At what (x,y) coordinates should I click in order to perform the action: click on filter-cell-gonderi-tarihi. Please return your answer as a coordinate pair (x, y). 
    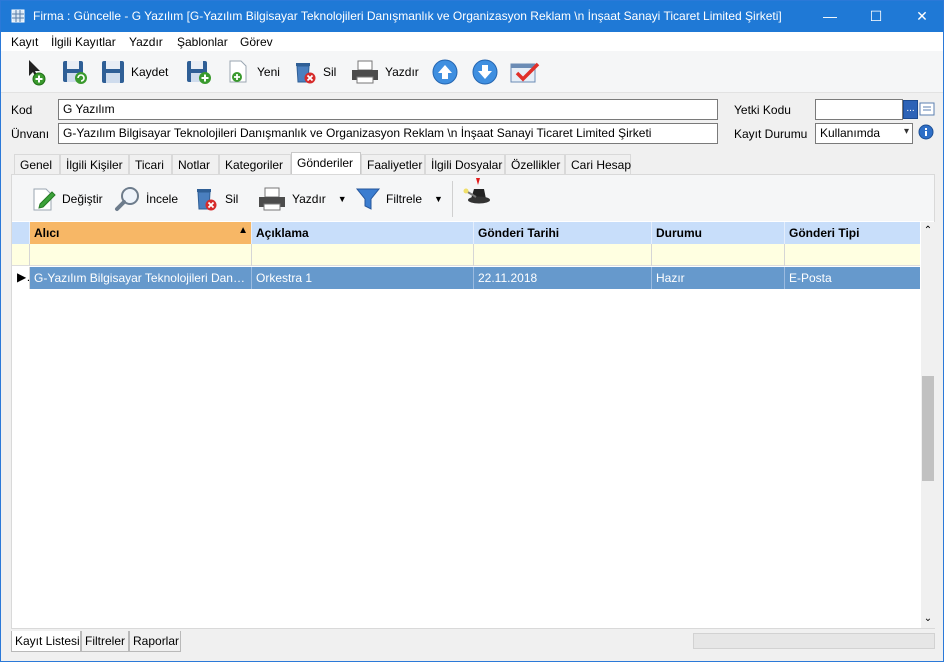
    Looking at the image, I should click on (563, 255).